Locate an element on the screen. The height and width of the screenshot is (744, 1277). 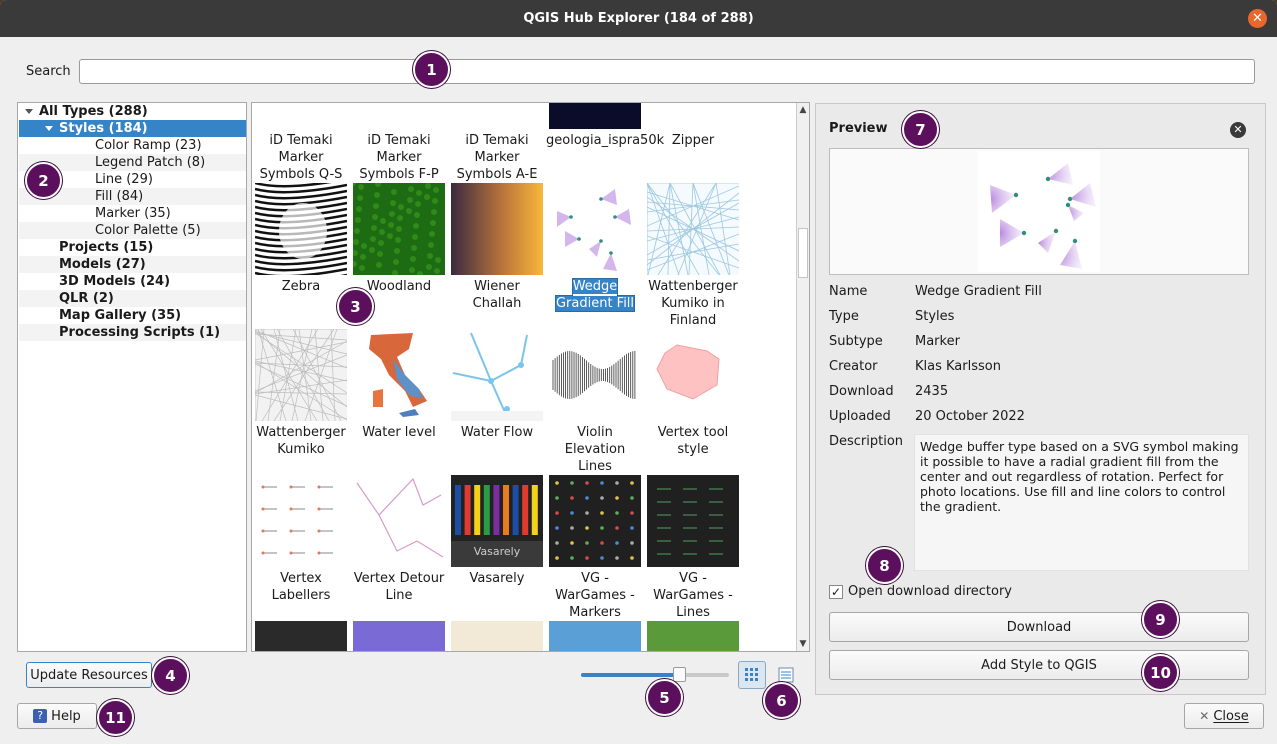
gallery-item-label: iD Temaki Marker Symbols Q-S is located at coordinates (301, 157).